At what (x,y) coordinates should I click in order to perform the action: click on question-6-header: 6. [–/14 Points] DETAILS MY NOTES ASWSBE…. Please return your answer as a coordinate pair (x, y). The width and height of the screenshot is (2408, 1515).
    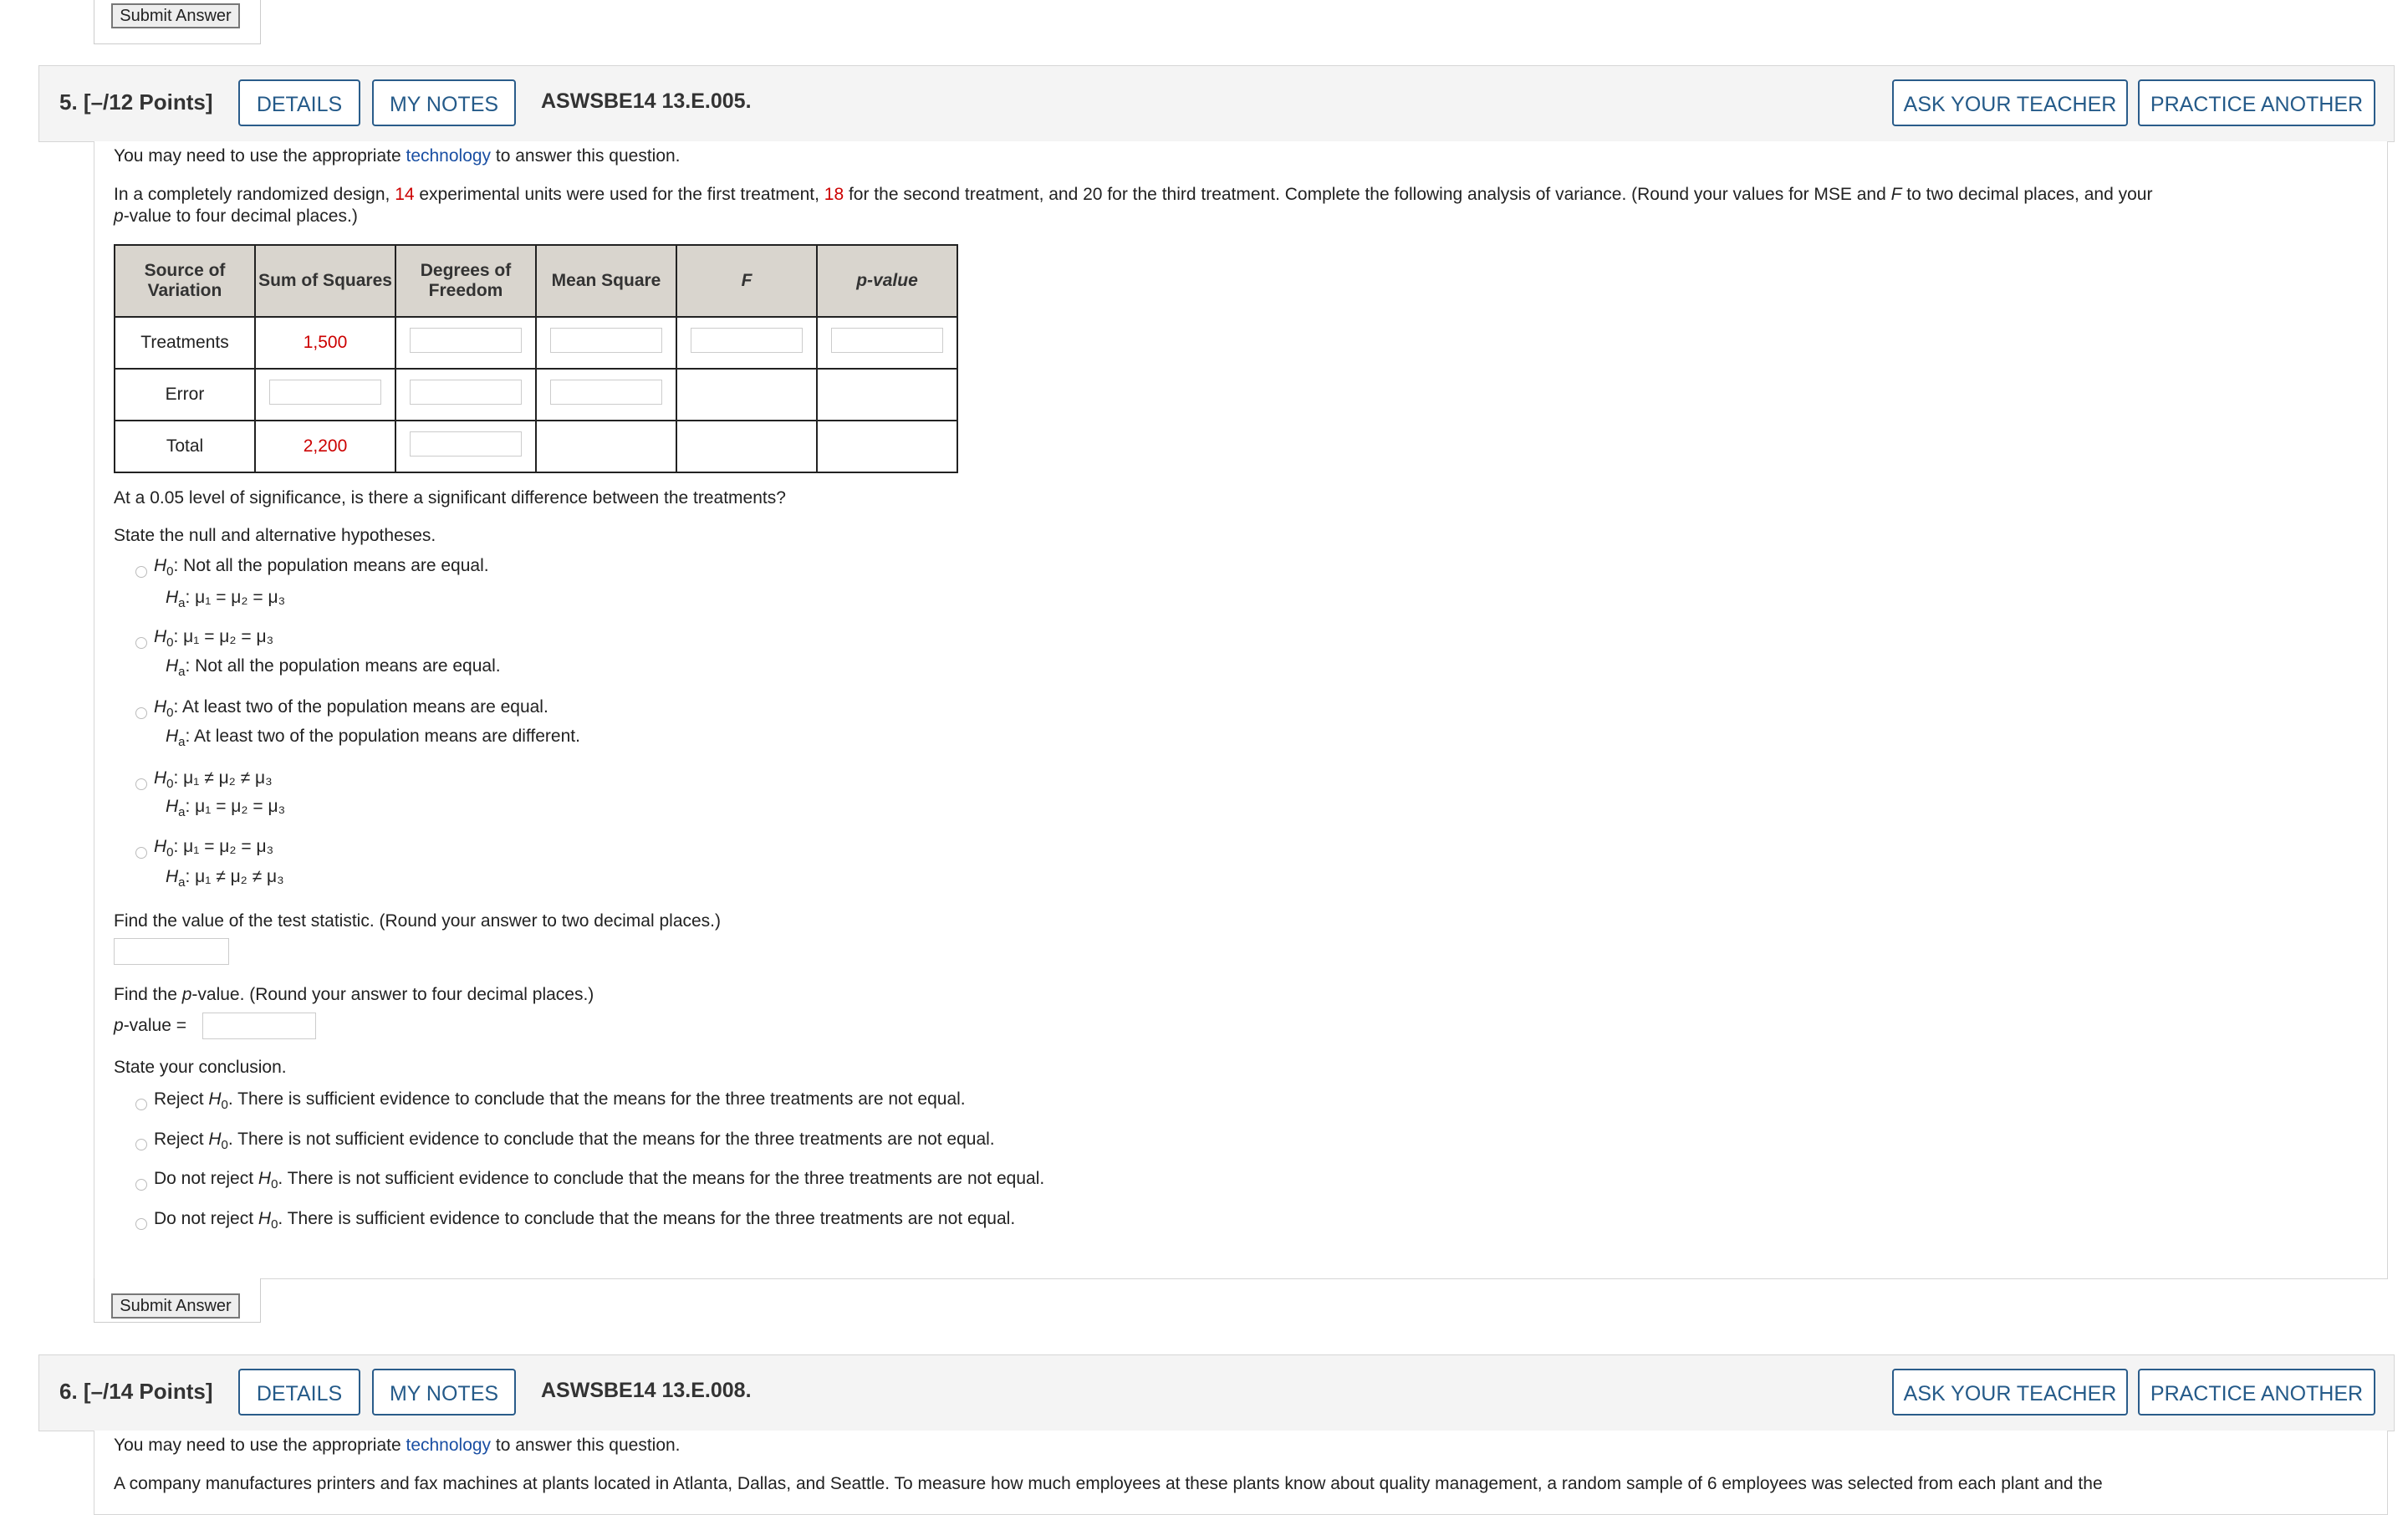
    Looking at the image, I should click on (1216, 1392).